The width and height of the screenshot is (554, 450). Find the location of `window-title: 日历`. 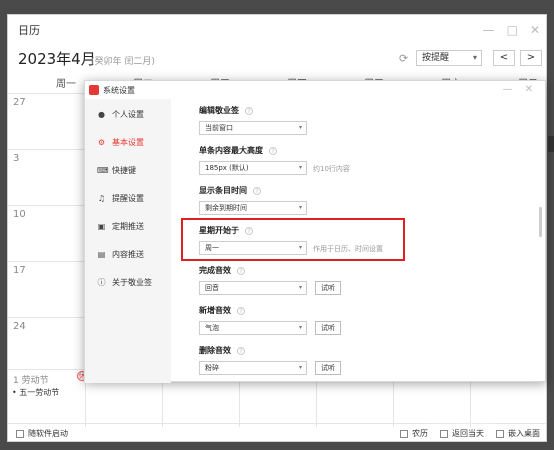

window-title: 日历 is located at coordinates (29, 30).